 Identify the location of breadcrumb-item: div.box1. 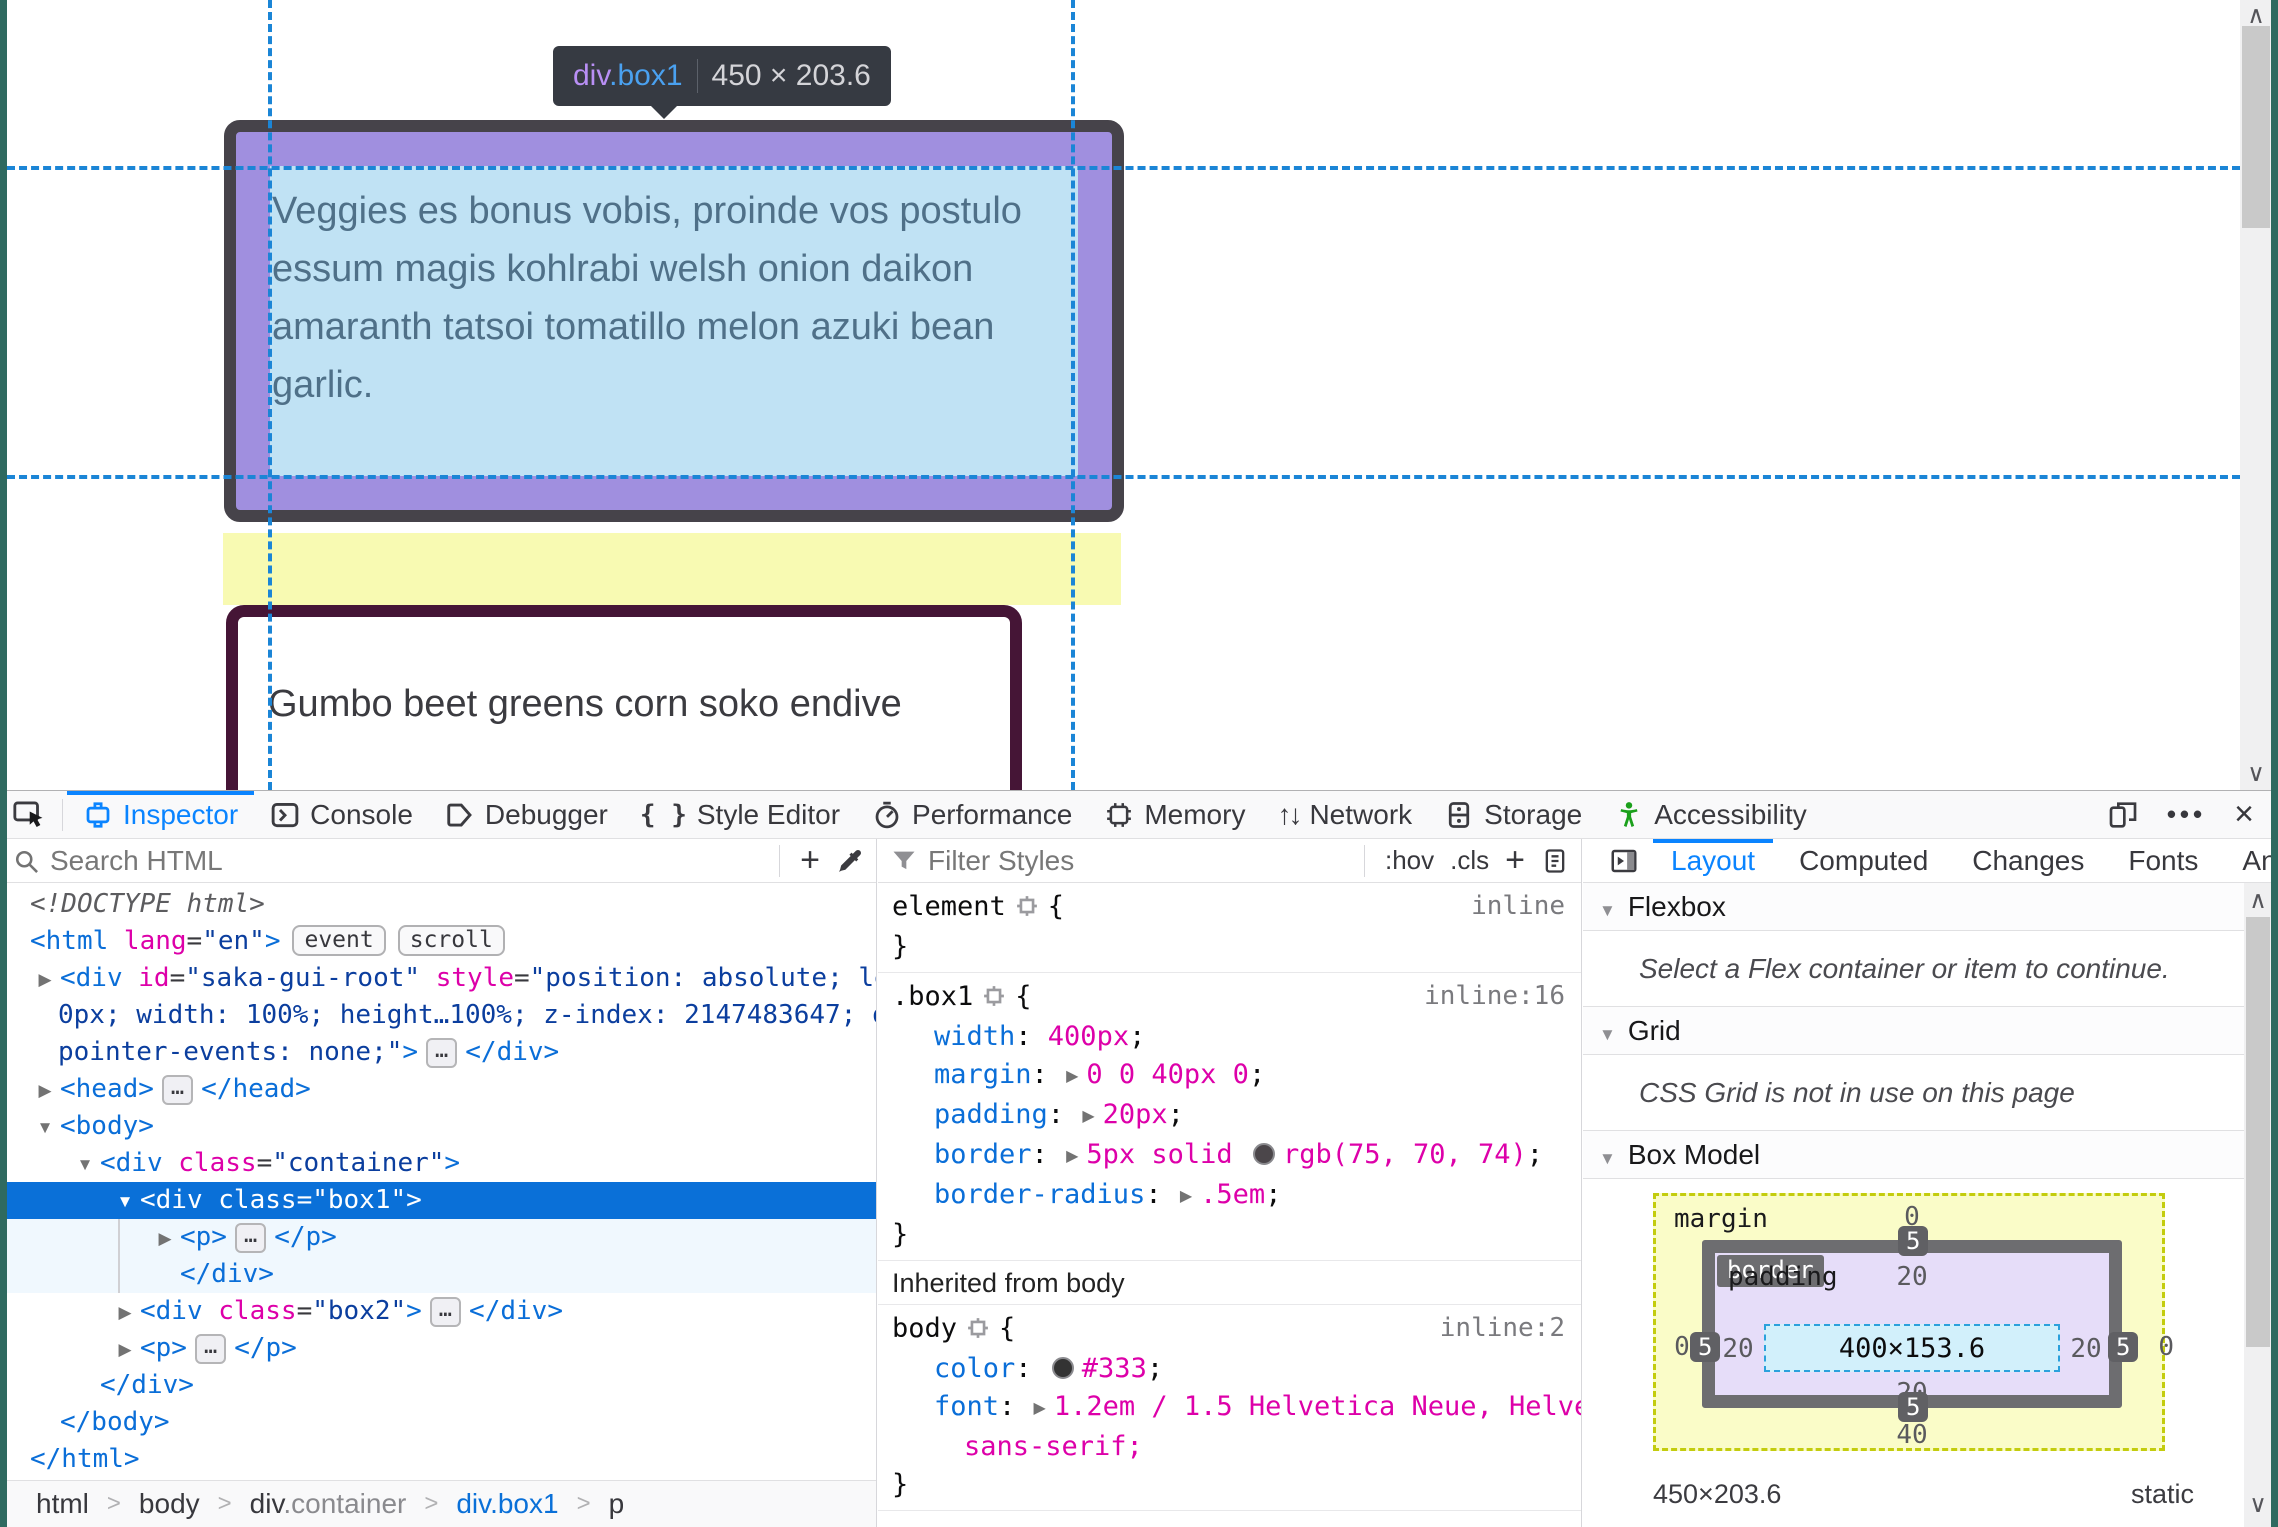
(507, 1504).